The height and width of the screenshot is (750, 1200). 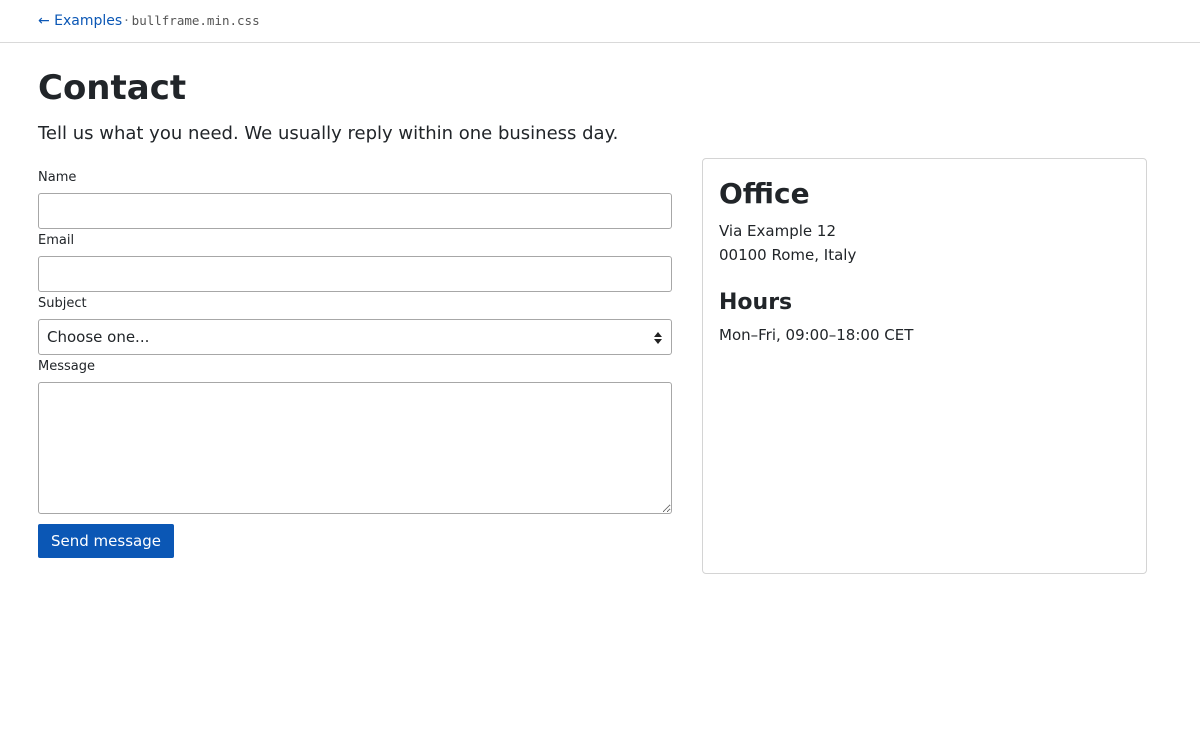 I want to click on message-textarea, so click(x=355, y=448).